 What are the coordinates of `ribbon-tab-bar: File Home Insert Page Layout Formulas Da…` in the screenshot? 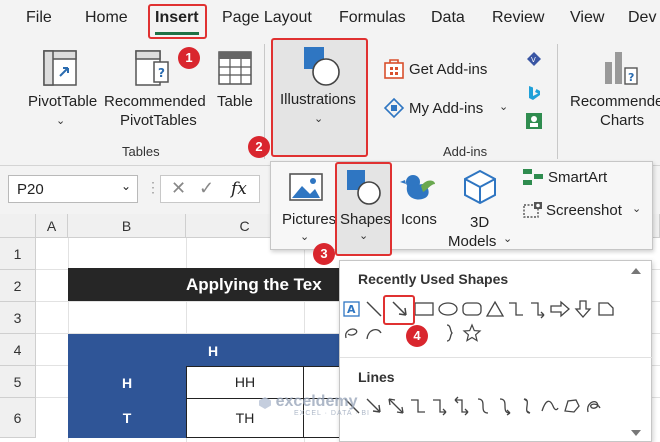 It's located at (330, 19).